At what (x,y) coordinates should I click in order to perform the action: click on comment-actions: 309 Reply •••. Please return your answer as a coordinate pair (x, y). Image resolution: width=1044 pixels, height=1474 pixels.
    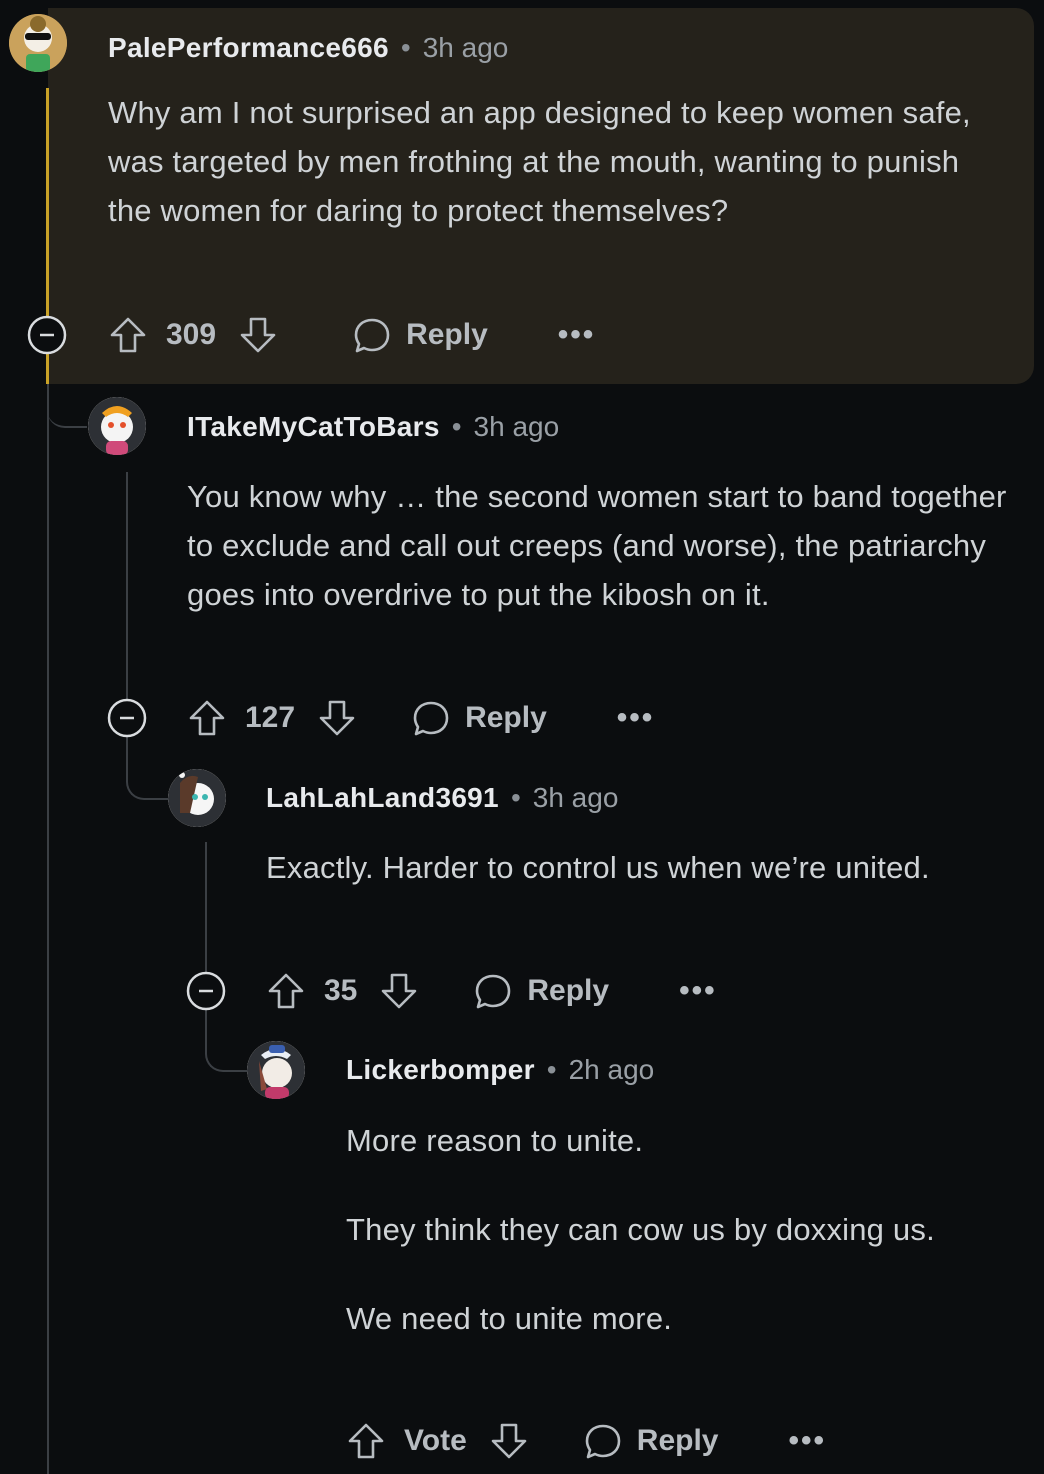
    Looking at the image, I should click on (351, 335).